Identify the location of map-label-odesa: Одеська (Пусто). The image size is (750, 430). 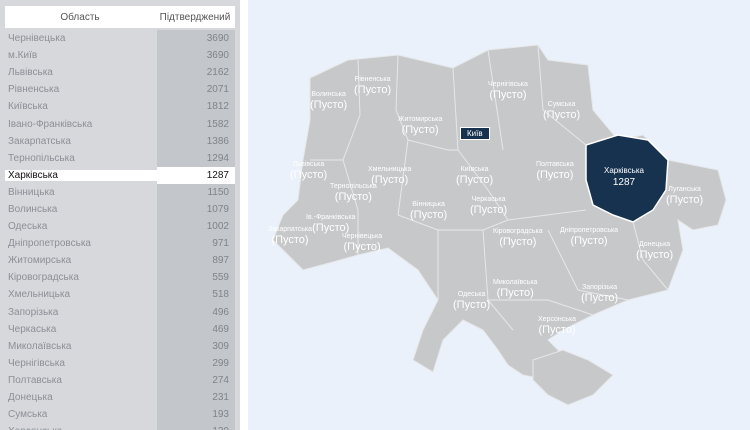
(472, 301).